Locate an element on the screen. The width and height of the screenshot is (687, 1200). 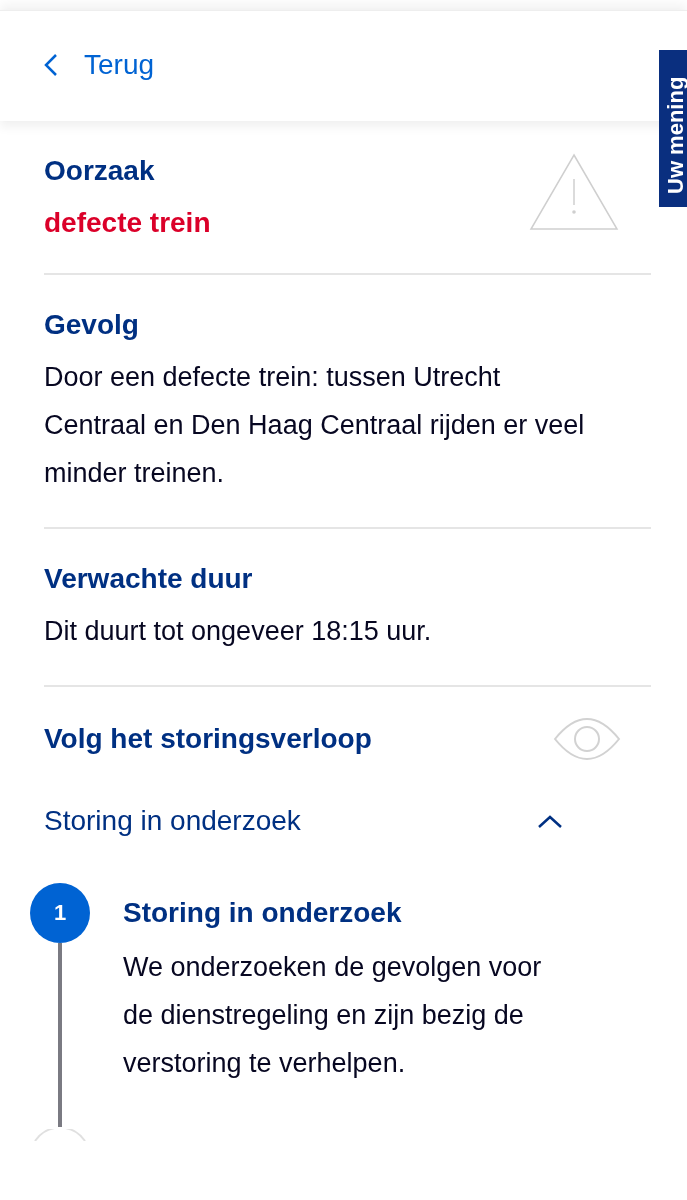
accordion-header: Storing in onderzoek is located at coordinates (347, 821).